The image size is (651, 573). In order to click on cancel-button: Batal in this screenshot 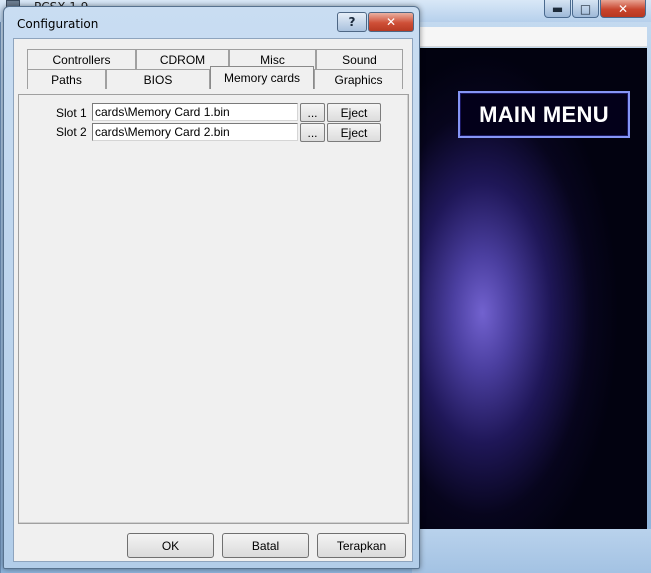, I will do `click(265, 545)`.